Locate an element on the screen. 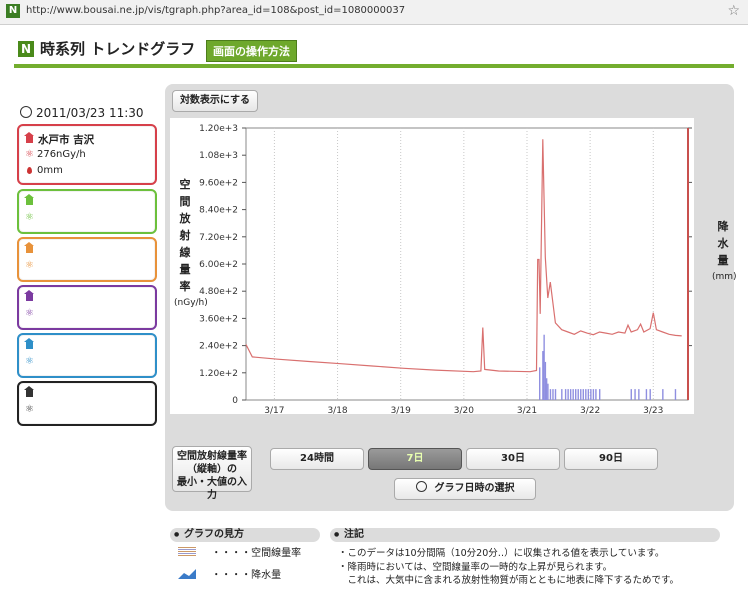  howto-link: 画面の操作方法 is located at coordinates (251, 51).